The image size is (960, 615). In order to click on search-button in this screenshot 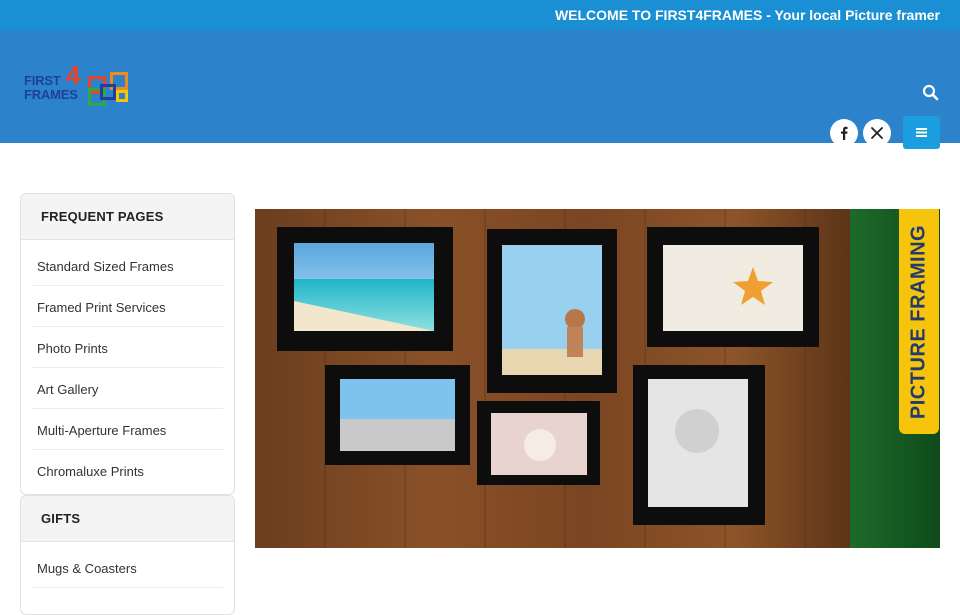, I will do `click(931, 93)`.